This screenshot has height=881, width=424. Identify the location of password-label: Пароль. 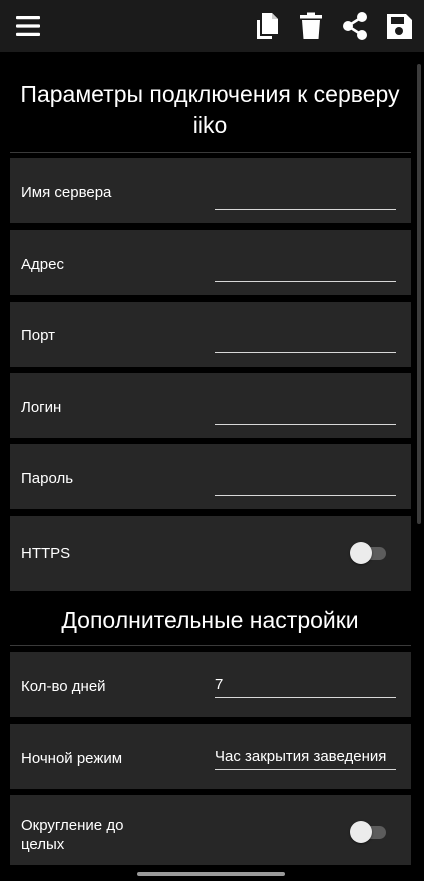
(47, 478).